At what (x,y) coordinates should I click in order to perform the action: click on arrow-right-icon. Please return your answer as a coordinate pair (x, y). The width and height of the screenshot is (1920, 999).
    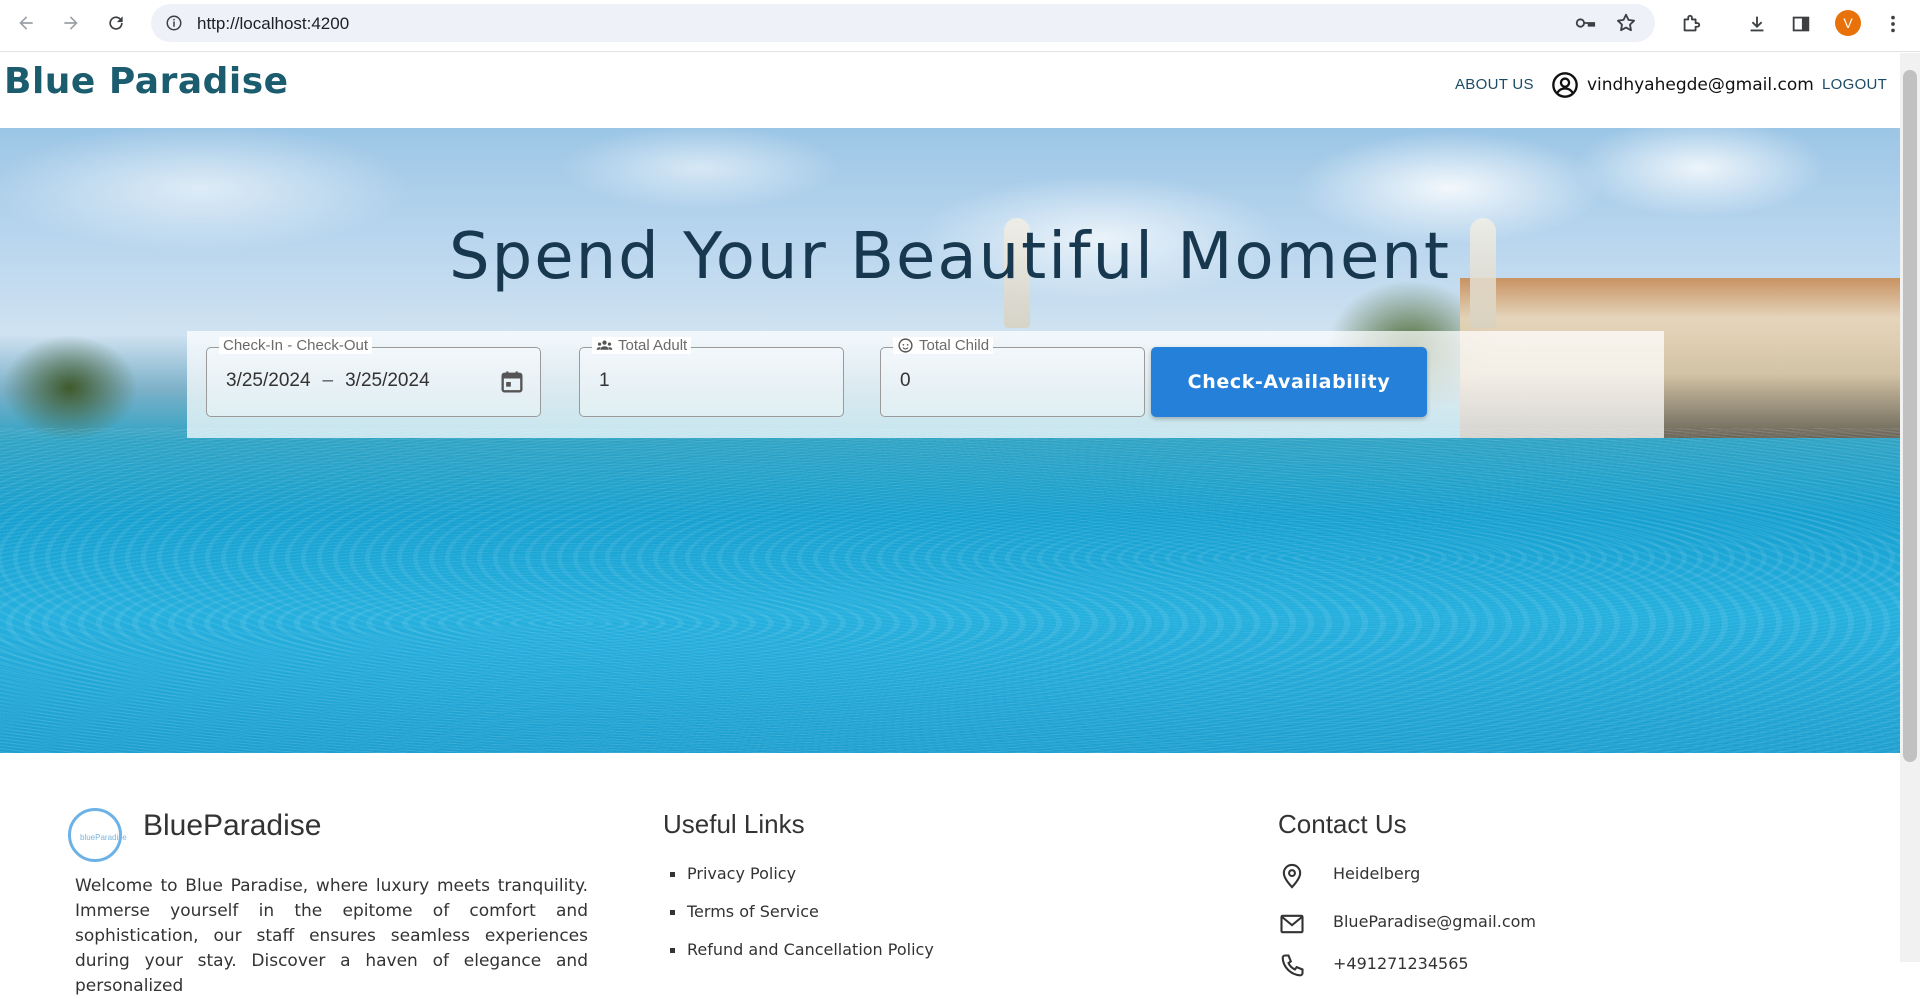
    Looking at the image, I should click on (71, 23).